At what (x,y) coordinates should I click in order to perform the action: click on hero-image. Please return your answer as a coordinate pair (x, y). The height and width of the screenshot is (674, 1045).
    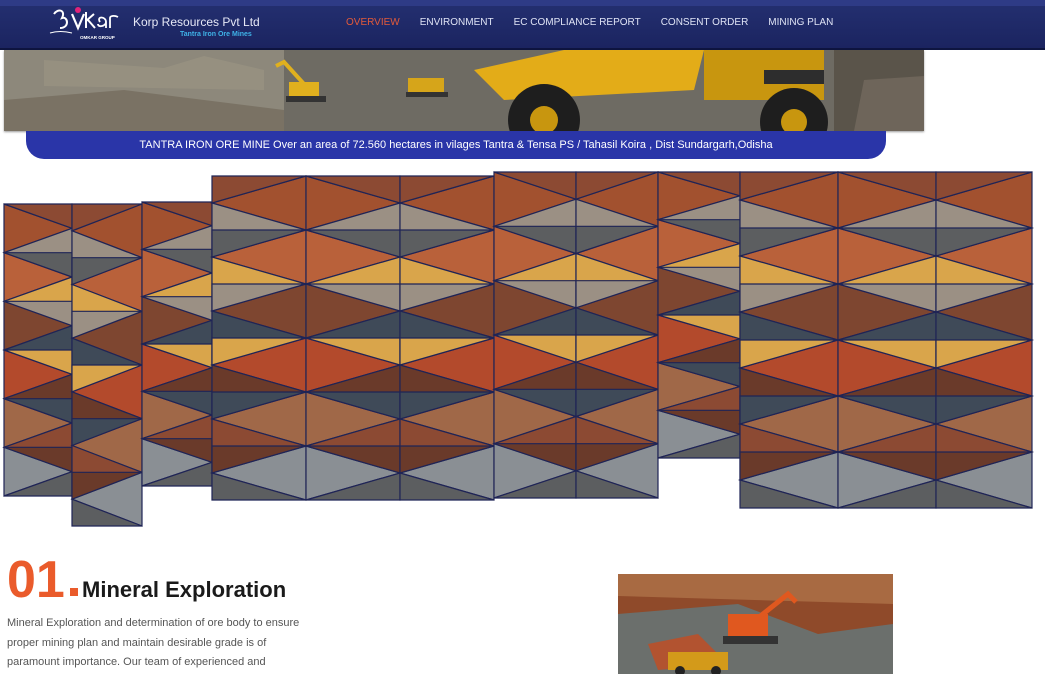
    Looking at the image, I should click on (464, 90).